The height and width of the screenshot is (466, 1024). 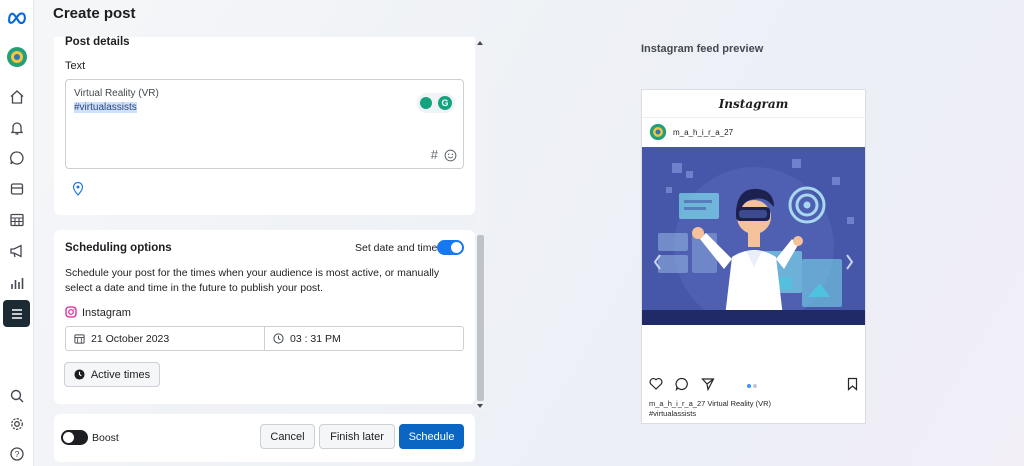 I want to click on lightbulb-icon, so click(x=426, y=103).